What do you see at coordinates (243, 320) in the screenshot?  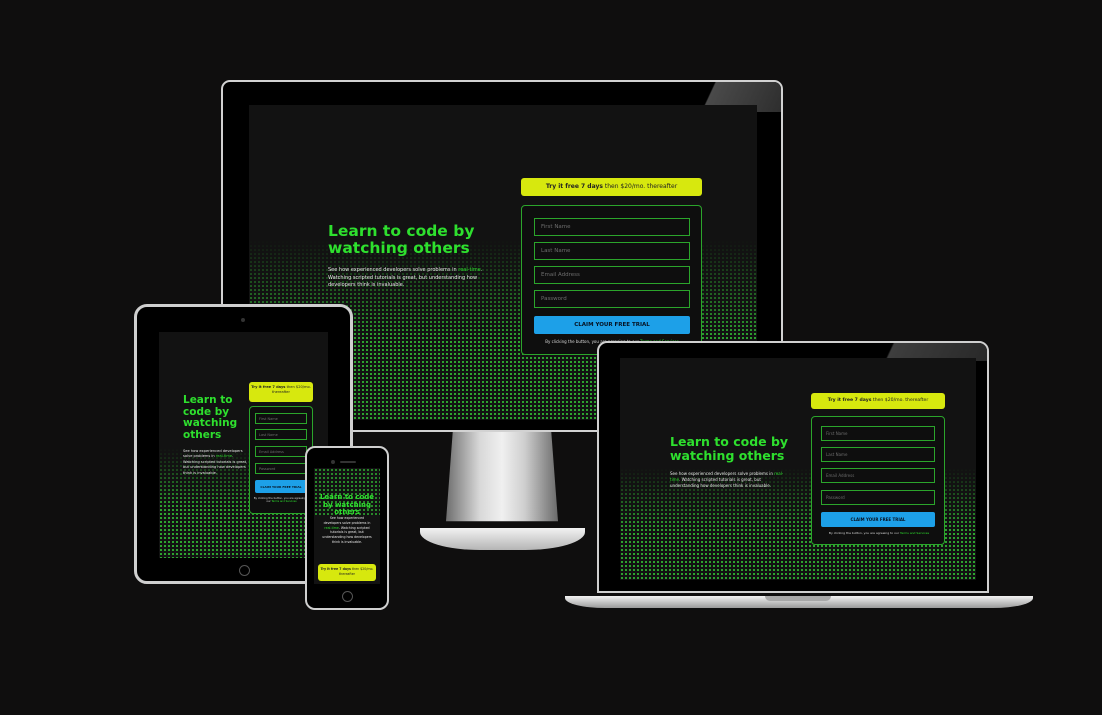 I see `tablet-camera` at bounding box center [243, 320].